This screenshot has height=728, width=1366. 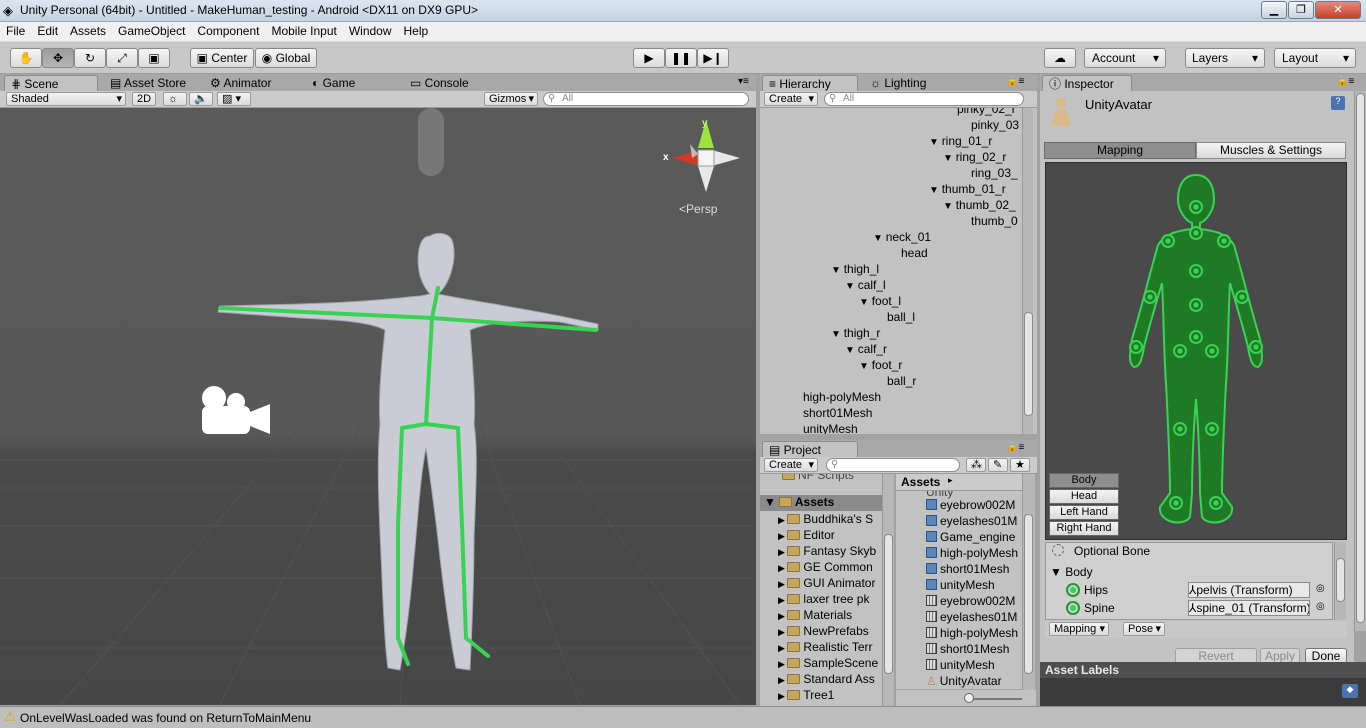 I want to click on folder-item: ▶ Tree1, so click(x=806, y=695).